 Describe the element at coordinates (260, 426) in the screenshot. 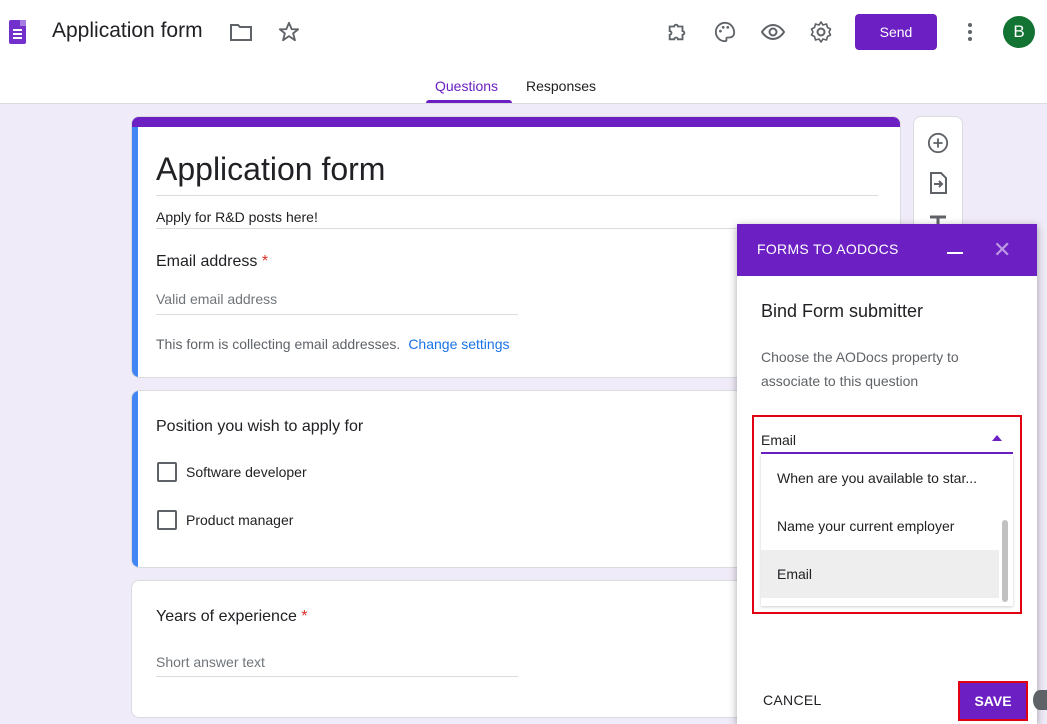

I see `position-question-title: Position you wish to apply for` at that location.